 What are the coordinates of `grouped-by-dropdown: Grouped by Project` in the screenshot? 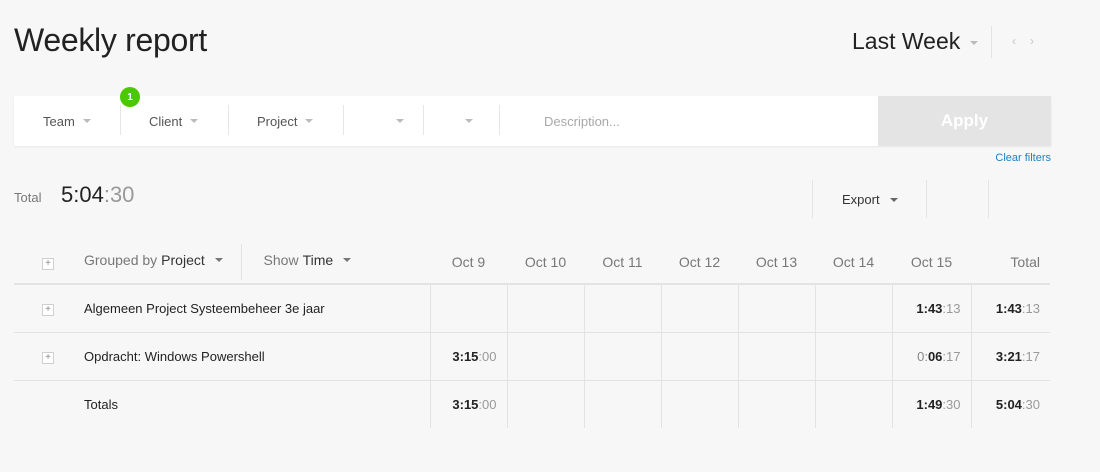 It's located at (153, 260).